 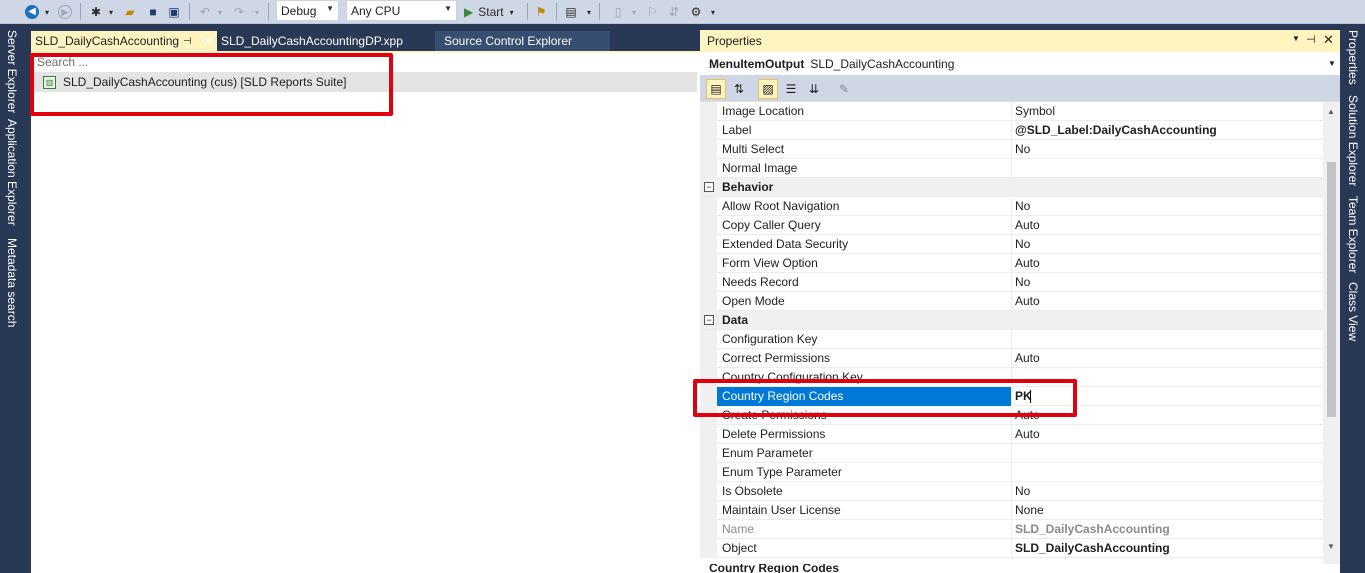 What do you see at coordinates (1035, 111) in the screenshot?
I see `property-value: Symbol` at bounding box center [1035, 111].